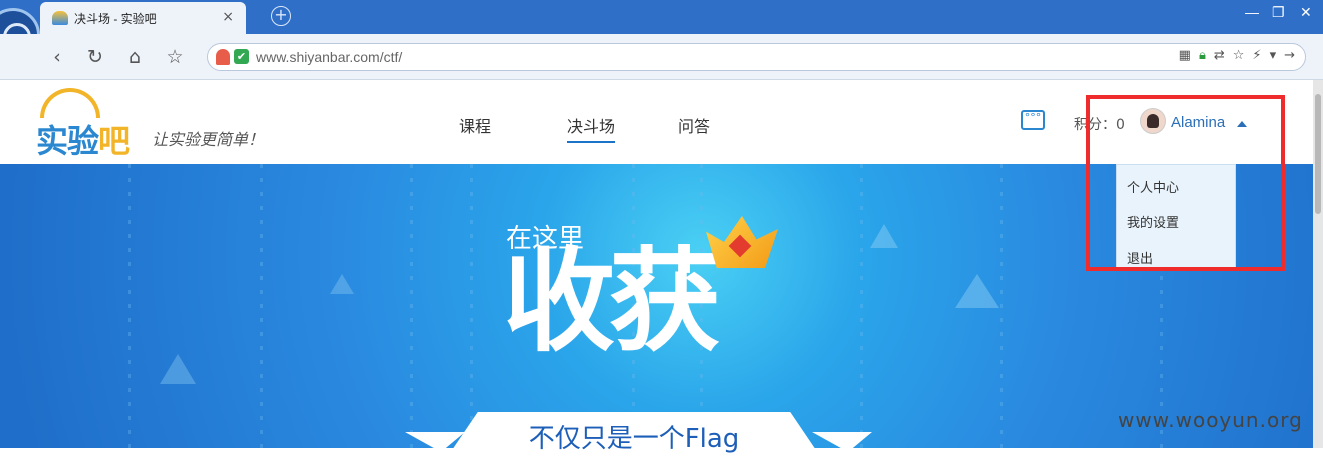 This screenshot has width=1323, height=456. What do you see at coordinates (281, 16) in the screenshot?
I see `new-tab-button: +` at bounding box center [281, 16].